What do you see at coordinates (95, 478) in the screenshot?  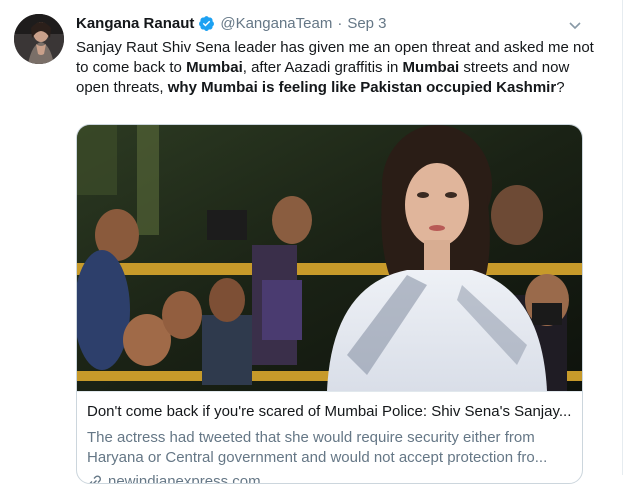 I see `link-icon` at bounding box center [95, 478].